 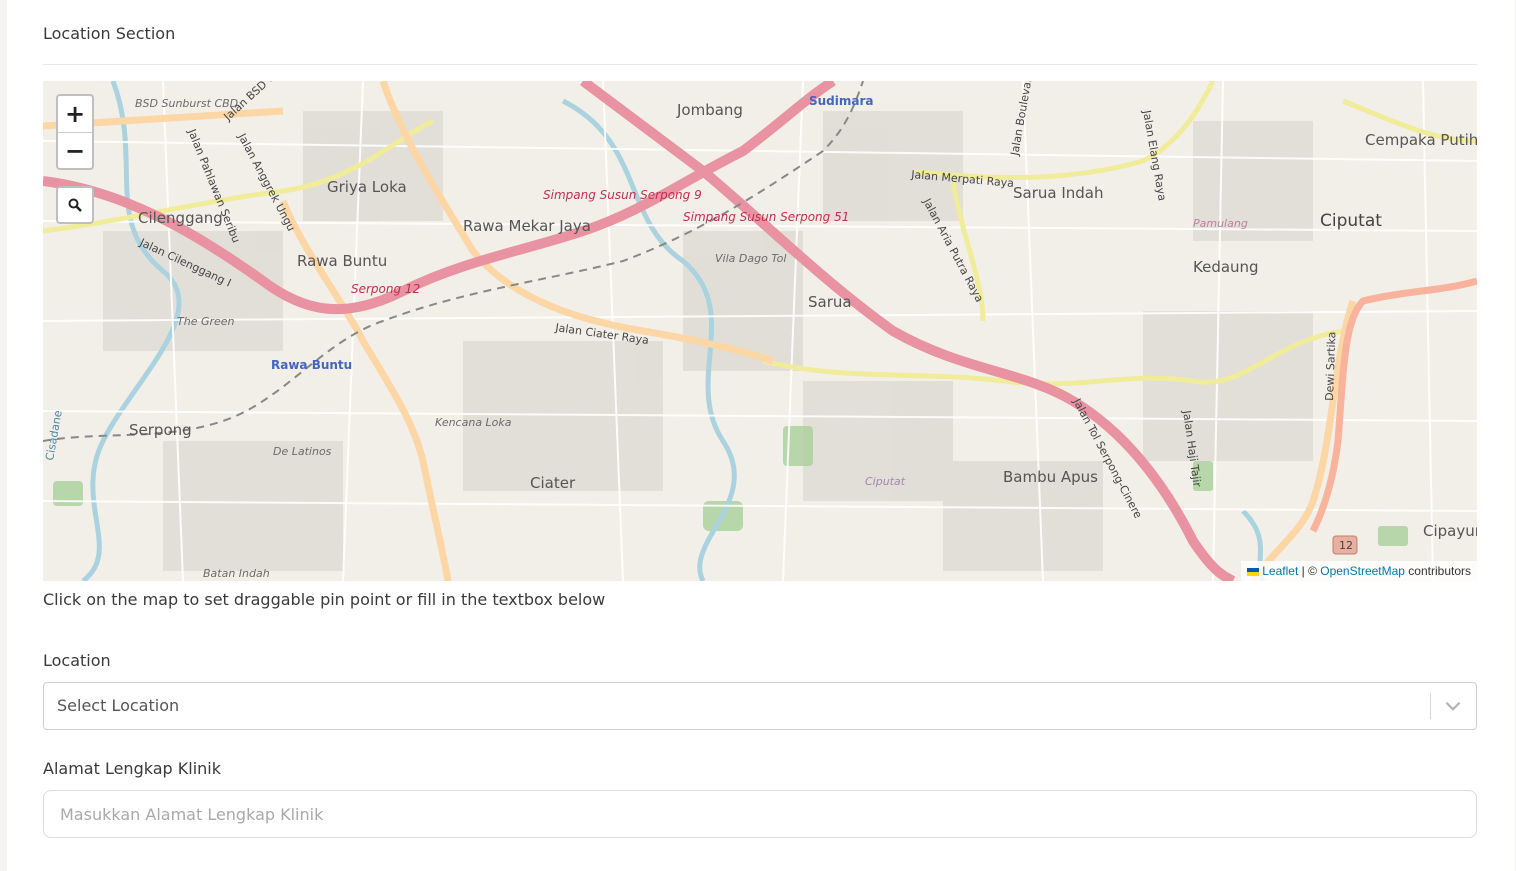 What do you see at coordinates (1362, 571) in the screenshot?
I see `osm-link: OpenStreetMap` at bounding box center [1362, 571].